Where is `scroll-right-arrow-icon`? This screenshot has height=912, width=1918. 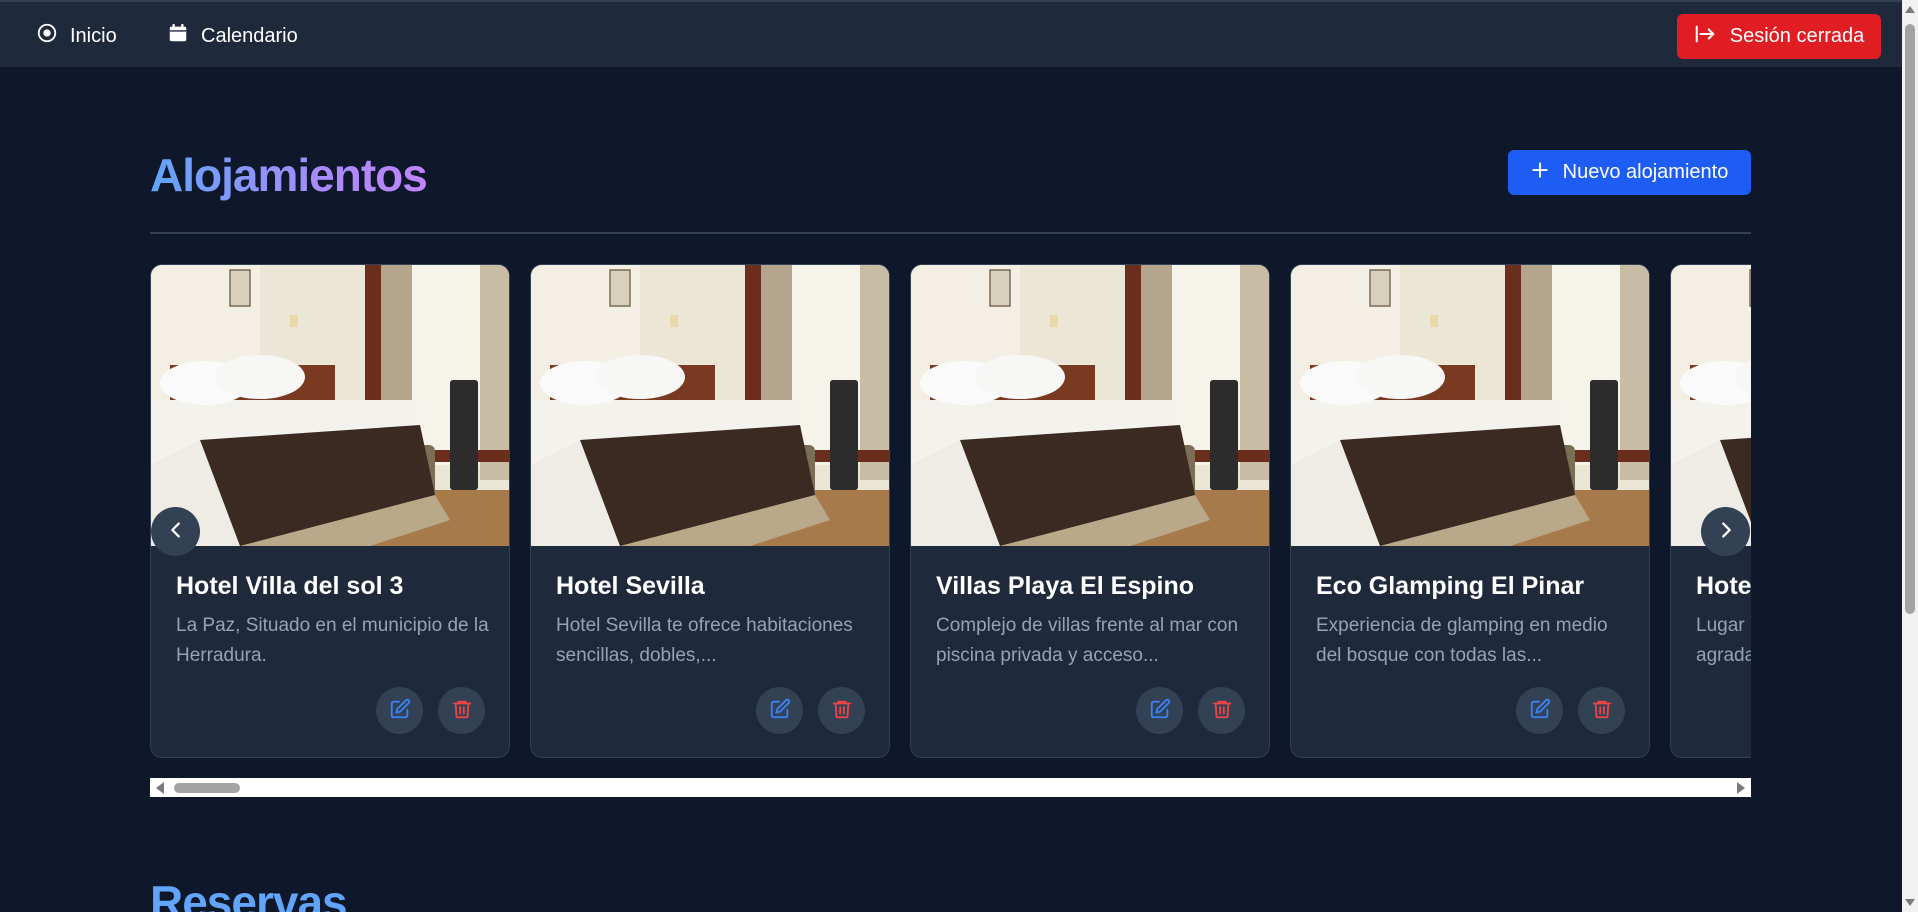
scroll-right-arrow-icon is located at coordinates (1741, 788).